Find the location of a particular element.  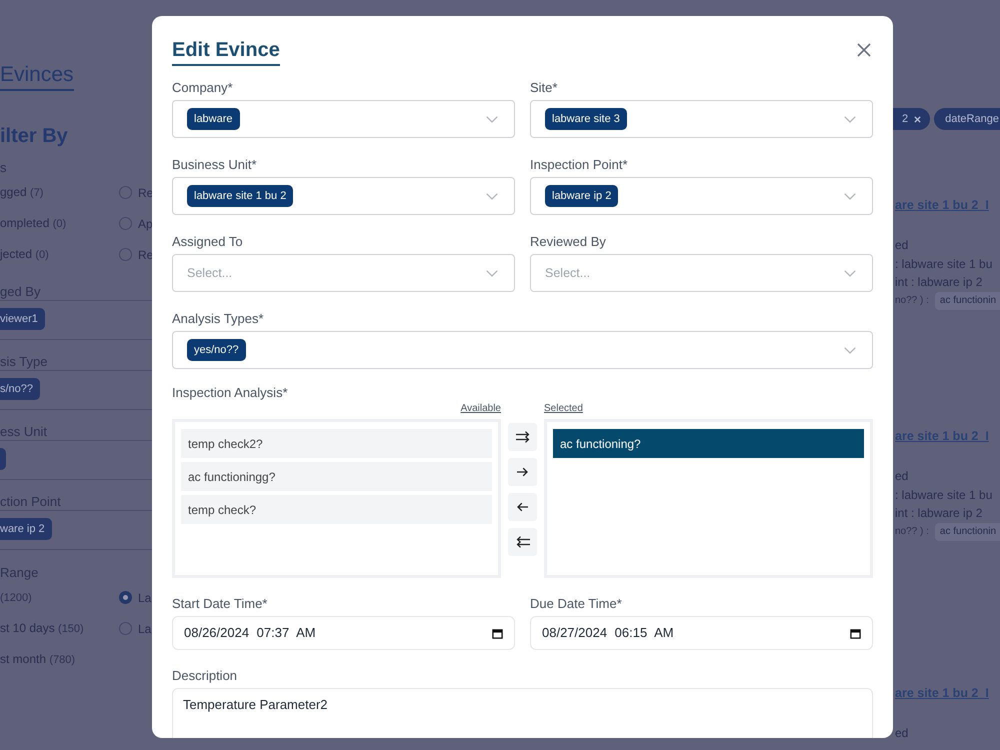

filter-tag: viewer1 is located at coordinates (22, 319).